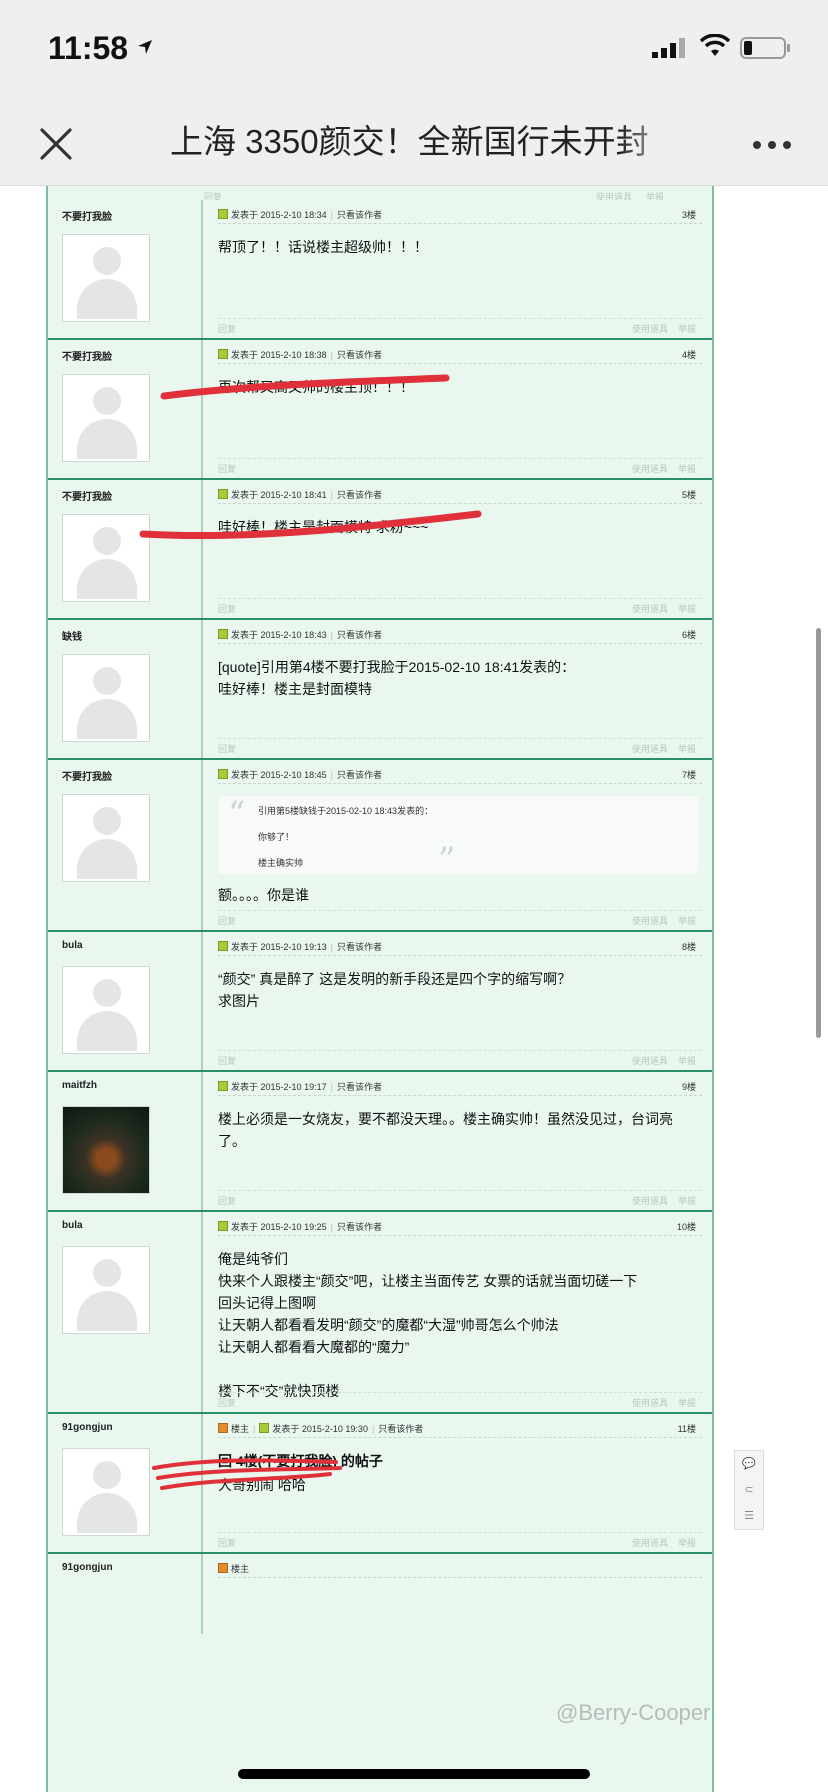 This screenshot has width=828, height=1792. What do you see at coordinates (689, 354) in the screenshot?
I see `floor-number: 4楼` at bounding box center [689, 354].